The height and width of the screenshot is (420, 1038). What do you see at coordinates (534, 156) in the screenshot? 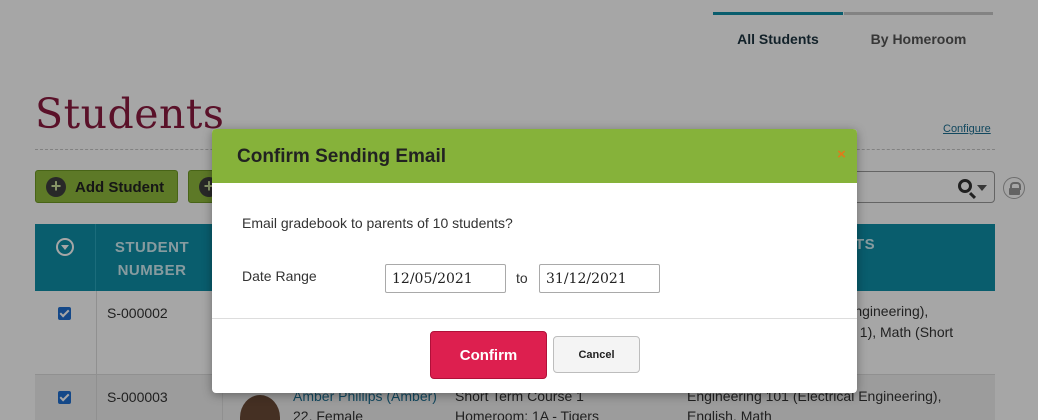
I see `dialog-header: Confirm Sending Email ×` at bounding box center [534, 156].